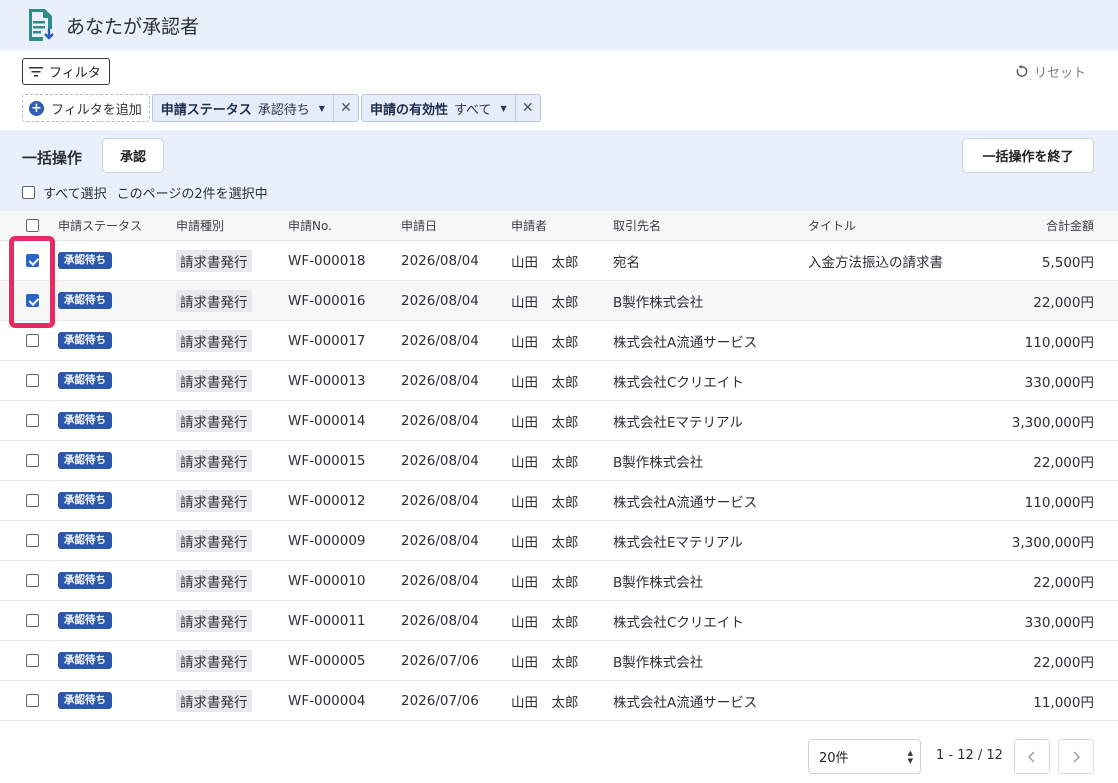  Describe the element at coordinates (1059, 502) in the screenshot. I see `total-amount: 110,000円` at that location.